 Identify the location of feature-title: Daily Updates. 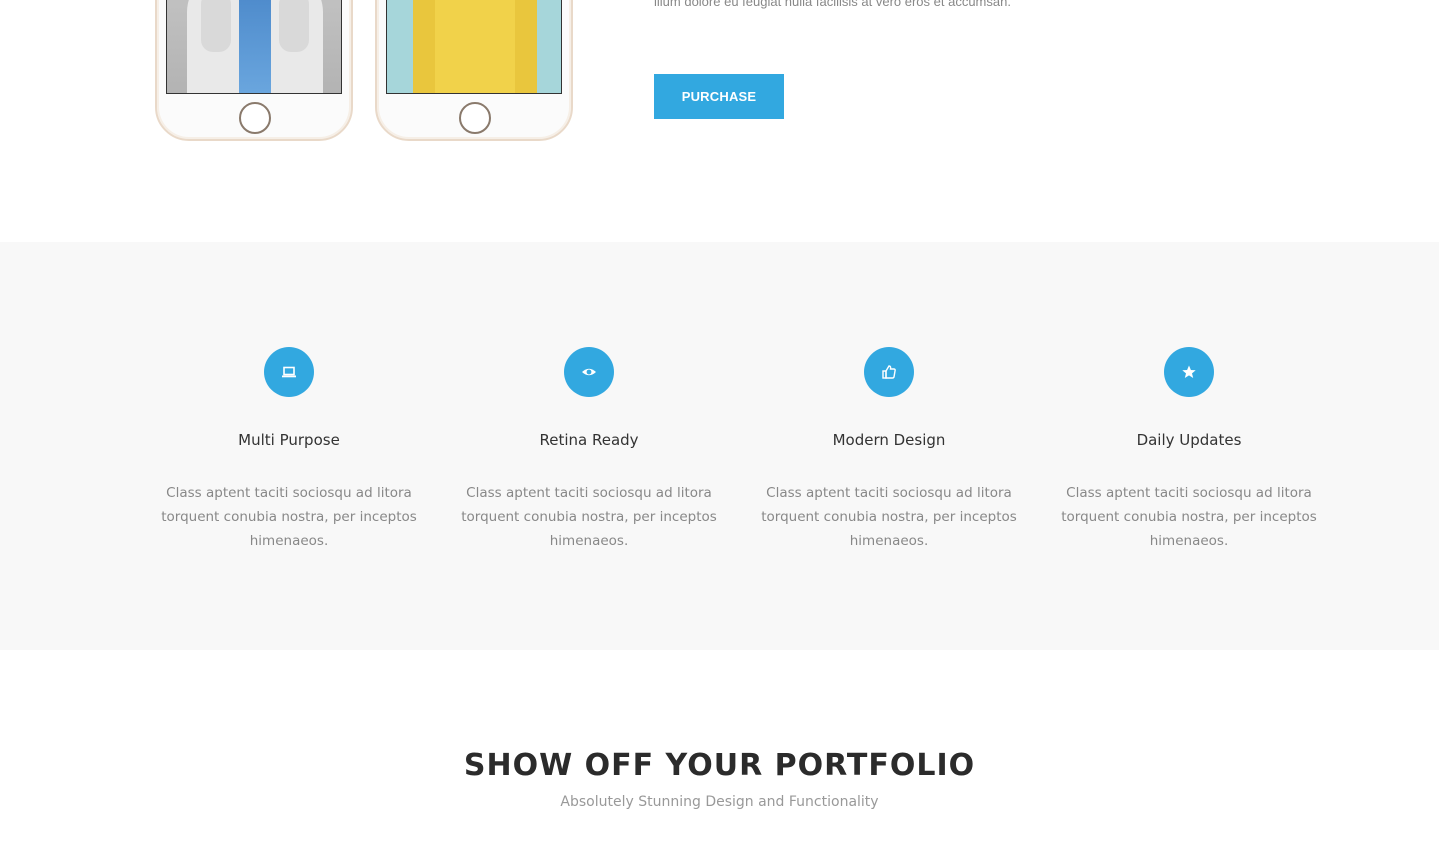
(1189, 440).